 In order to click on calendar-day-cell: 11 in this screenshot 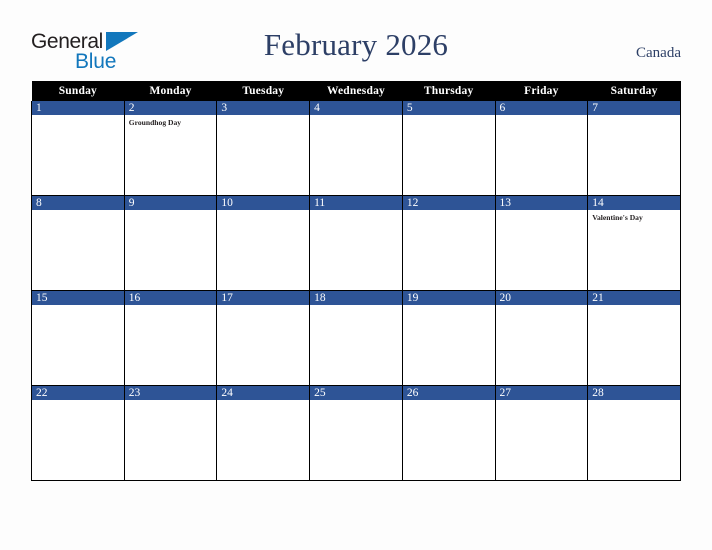, I will do `click(356, 243)`.